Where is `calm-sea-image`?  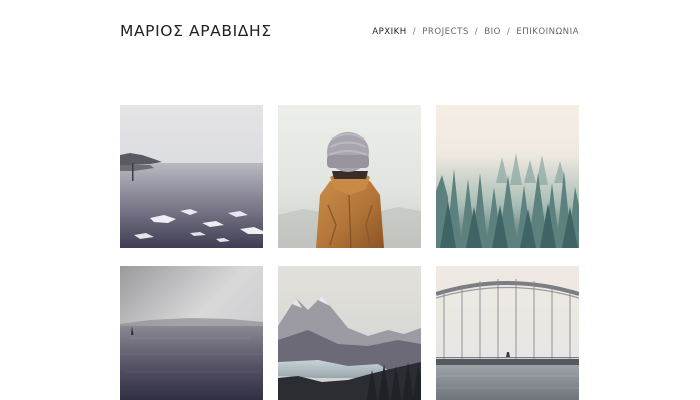 calm-sea-image is located at coordinates (191, 333).